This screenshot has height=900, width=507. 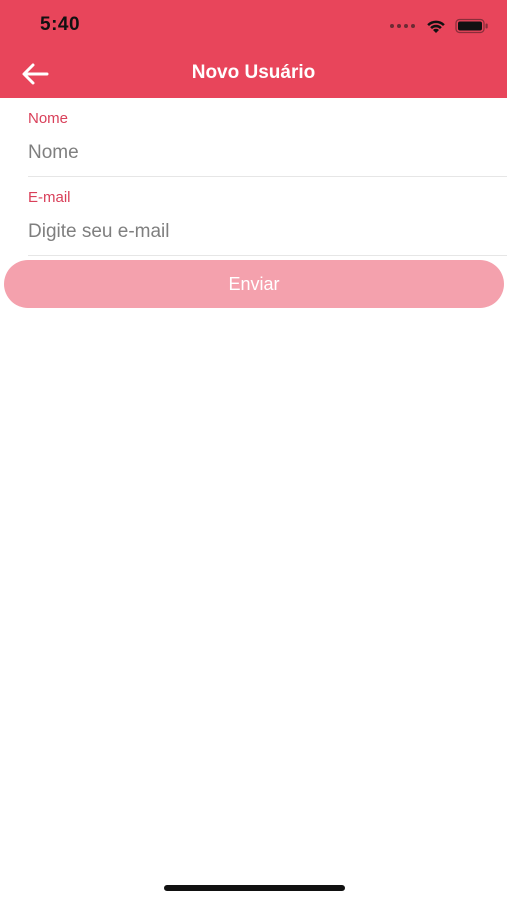 What do you see at coordinates (258, 153) in the screenshot?
I see `name-input` at bounding box center [258, 153].